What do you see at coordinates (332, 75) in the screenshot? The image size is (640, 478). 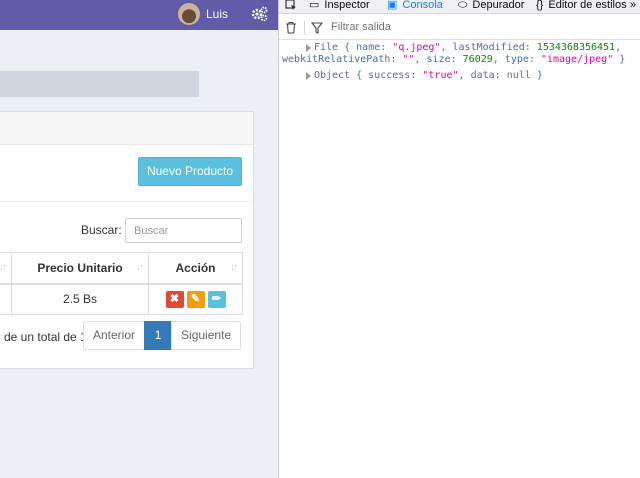 I see `object-type: Object` at bounding box center [332, 75].